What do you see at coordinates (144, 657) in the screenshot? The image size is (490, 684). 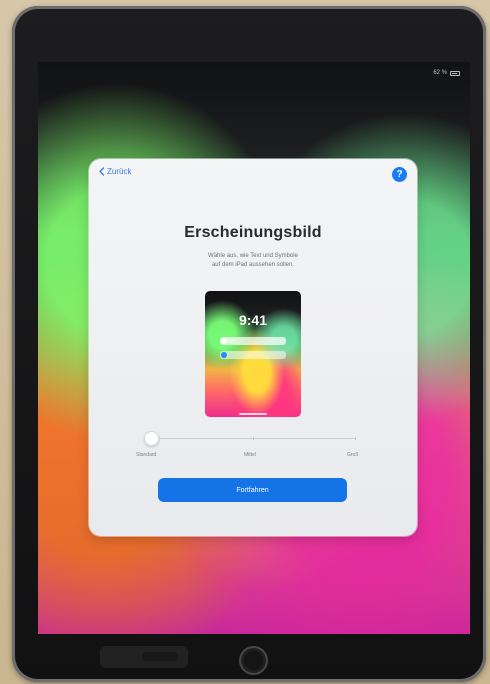 I see `screen-reflection` at bounding box center [144, 657].